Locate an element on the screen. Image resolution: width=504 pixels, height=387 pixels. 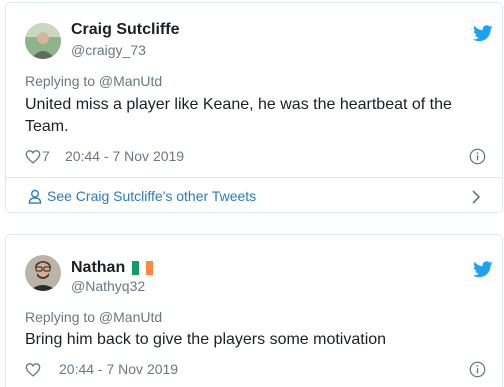
author-handle: @Nathyq32 is located at coordinates (108, 286).